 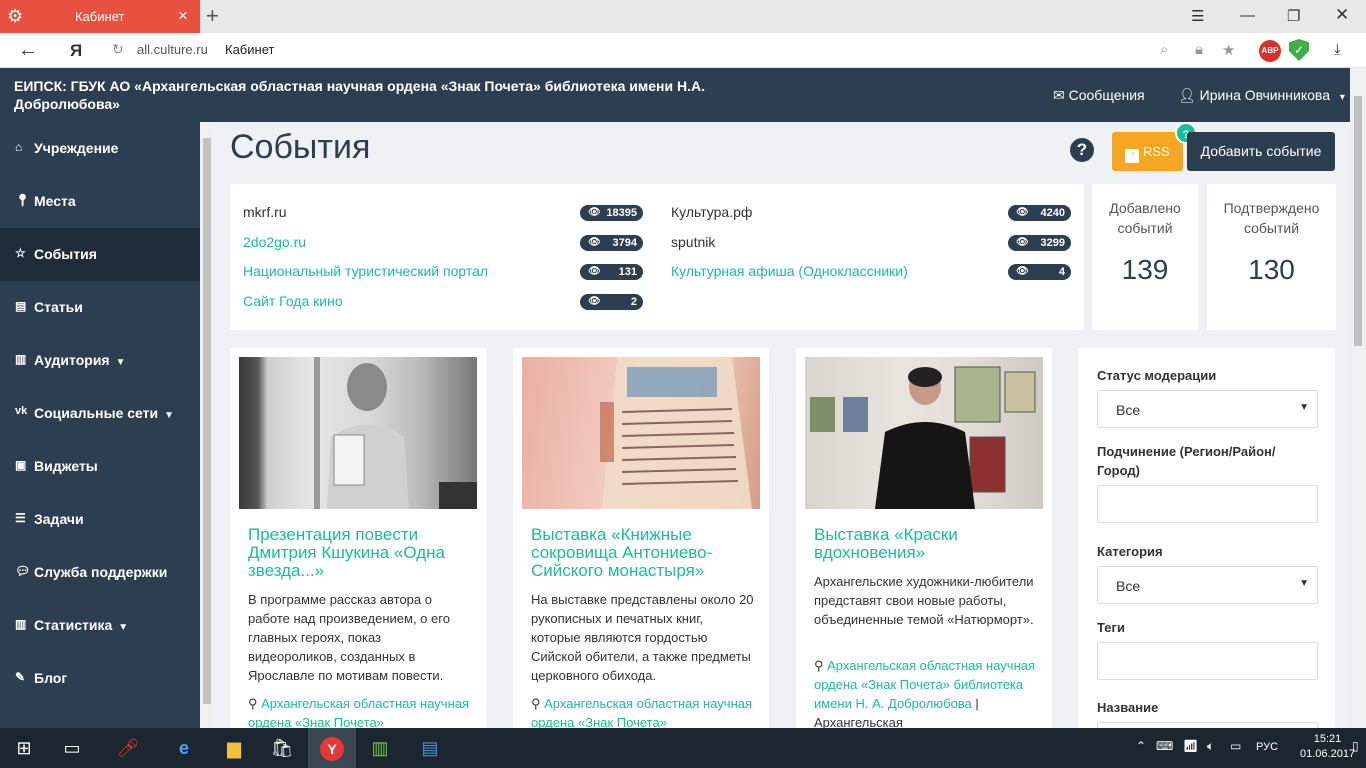 What do you see at coordinates (293, 301) in the screenshot?
I see `source-link: Сайт Года кино` at bounding box center [293, 301].